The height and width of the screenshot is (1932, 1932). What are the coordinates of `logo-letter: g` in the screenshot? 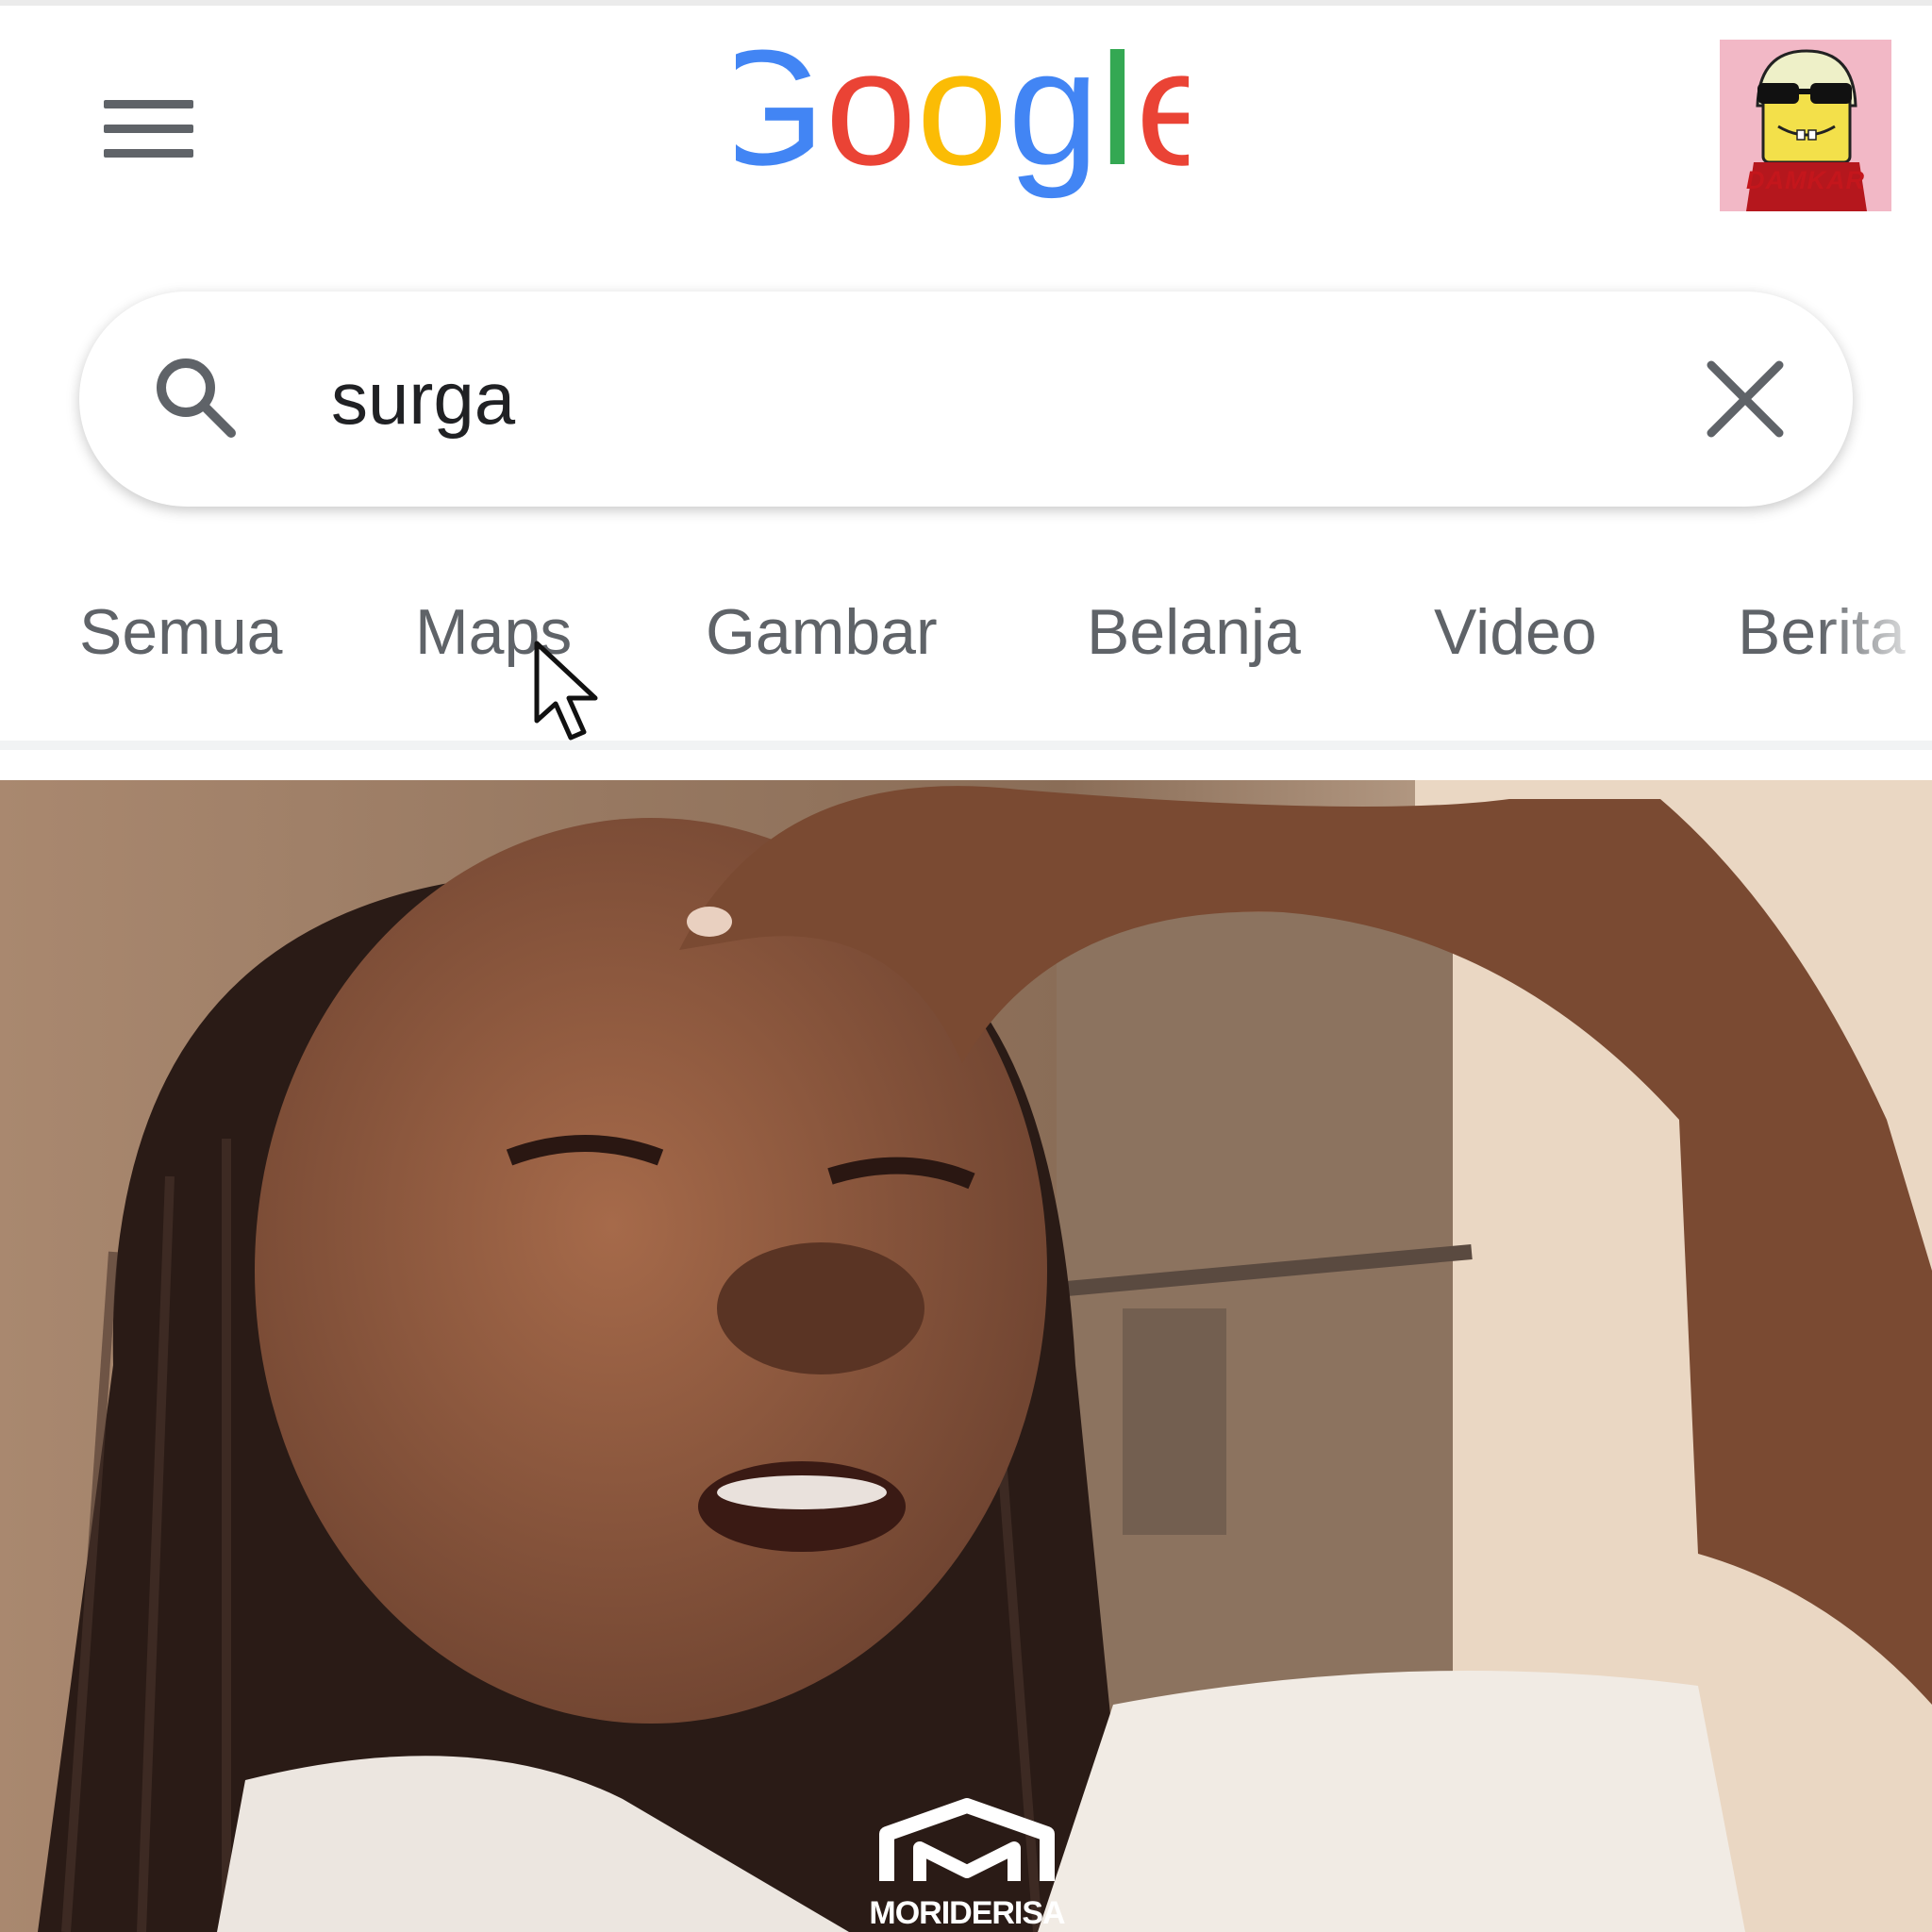 It's located at (1054, 124).